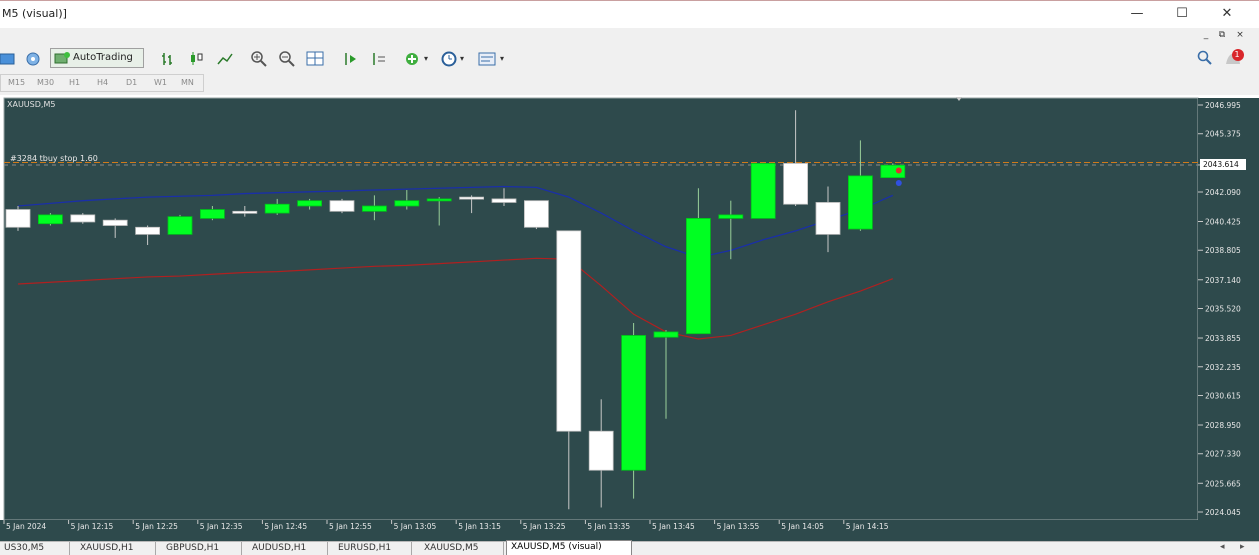 Image resolution: width=1259 pixels, height=555 pixels. What do you see at coordinates (1223, 367) in the screenshot?
I see `price-tick-label: 2032.235` at bounding box center [1223, 367].